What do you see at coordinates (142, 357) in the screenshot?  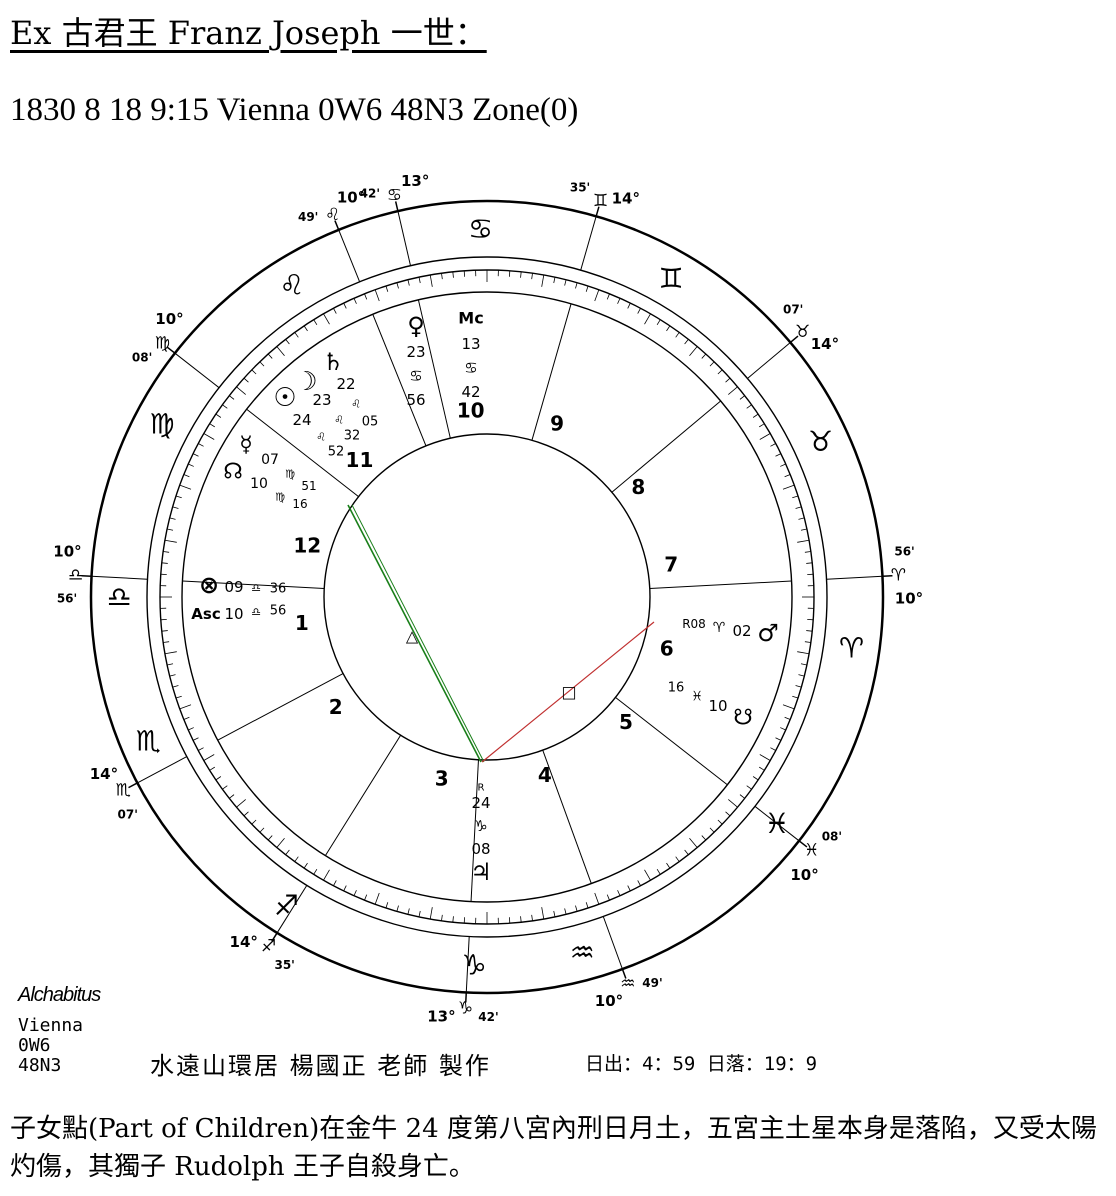 I see `cusp-minute: 08'` at bounding box center [142, 357].